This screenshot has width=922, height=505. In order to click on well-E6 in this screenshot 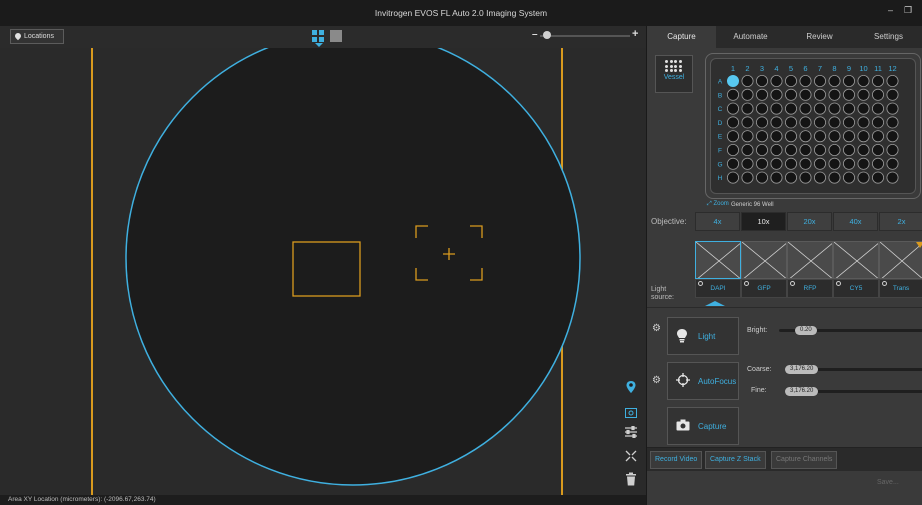, I will do `click(805, 136)`.